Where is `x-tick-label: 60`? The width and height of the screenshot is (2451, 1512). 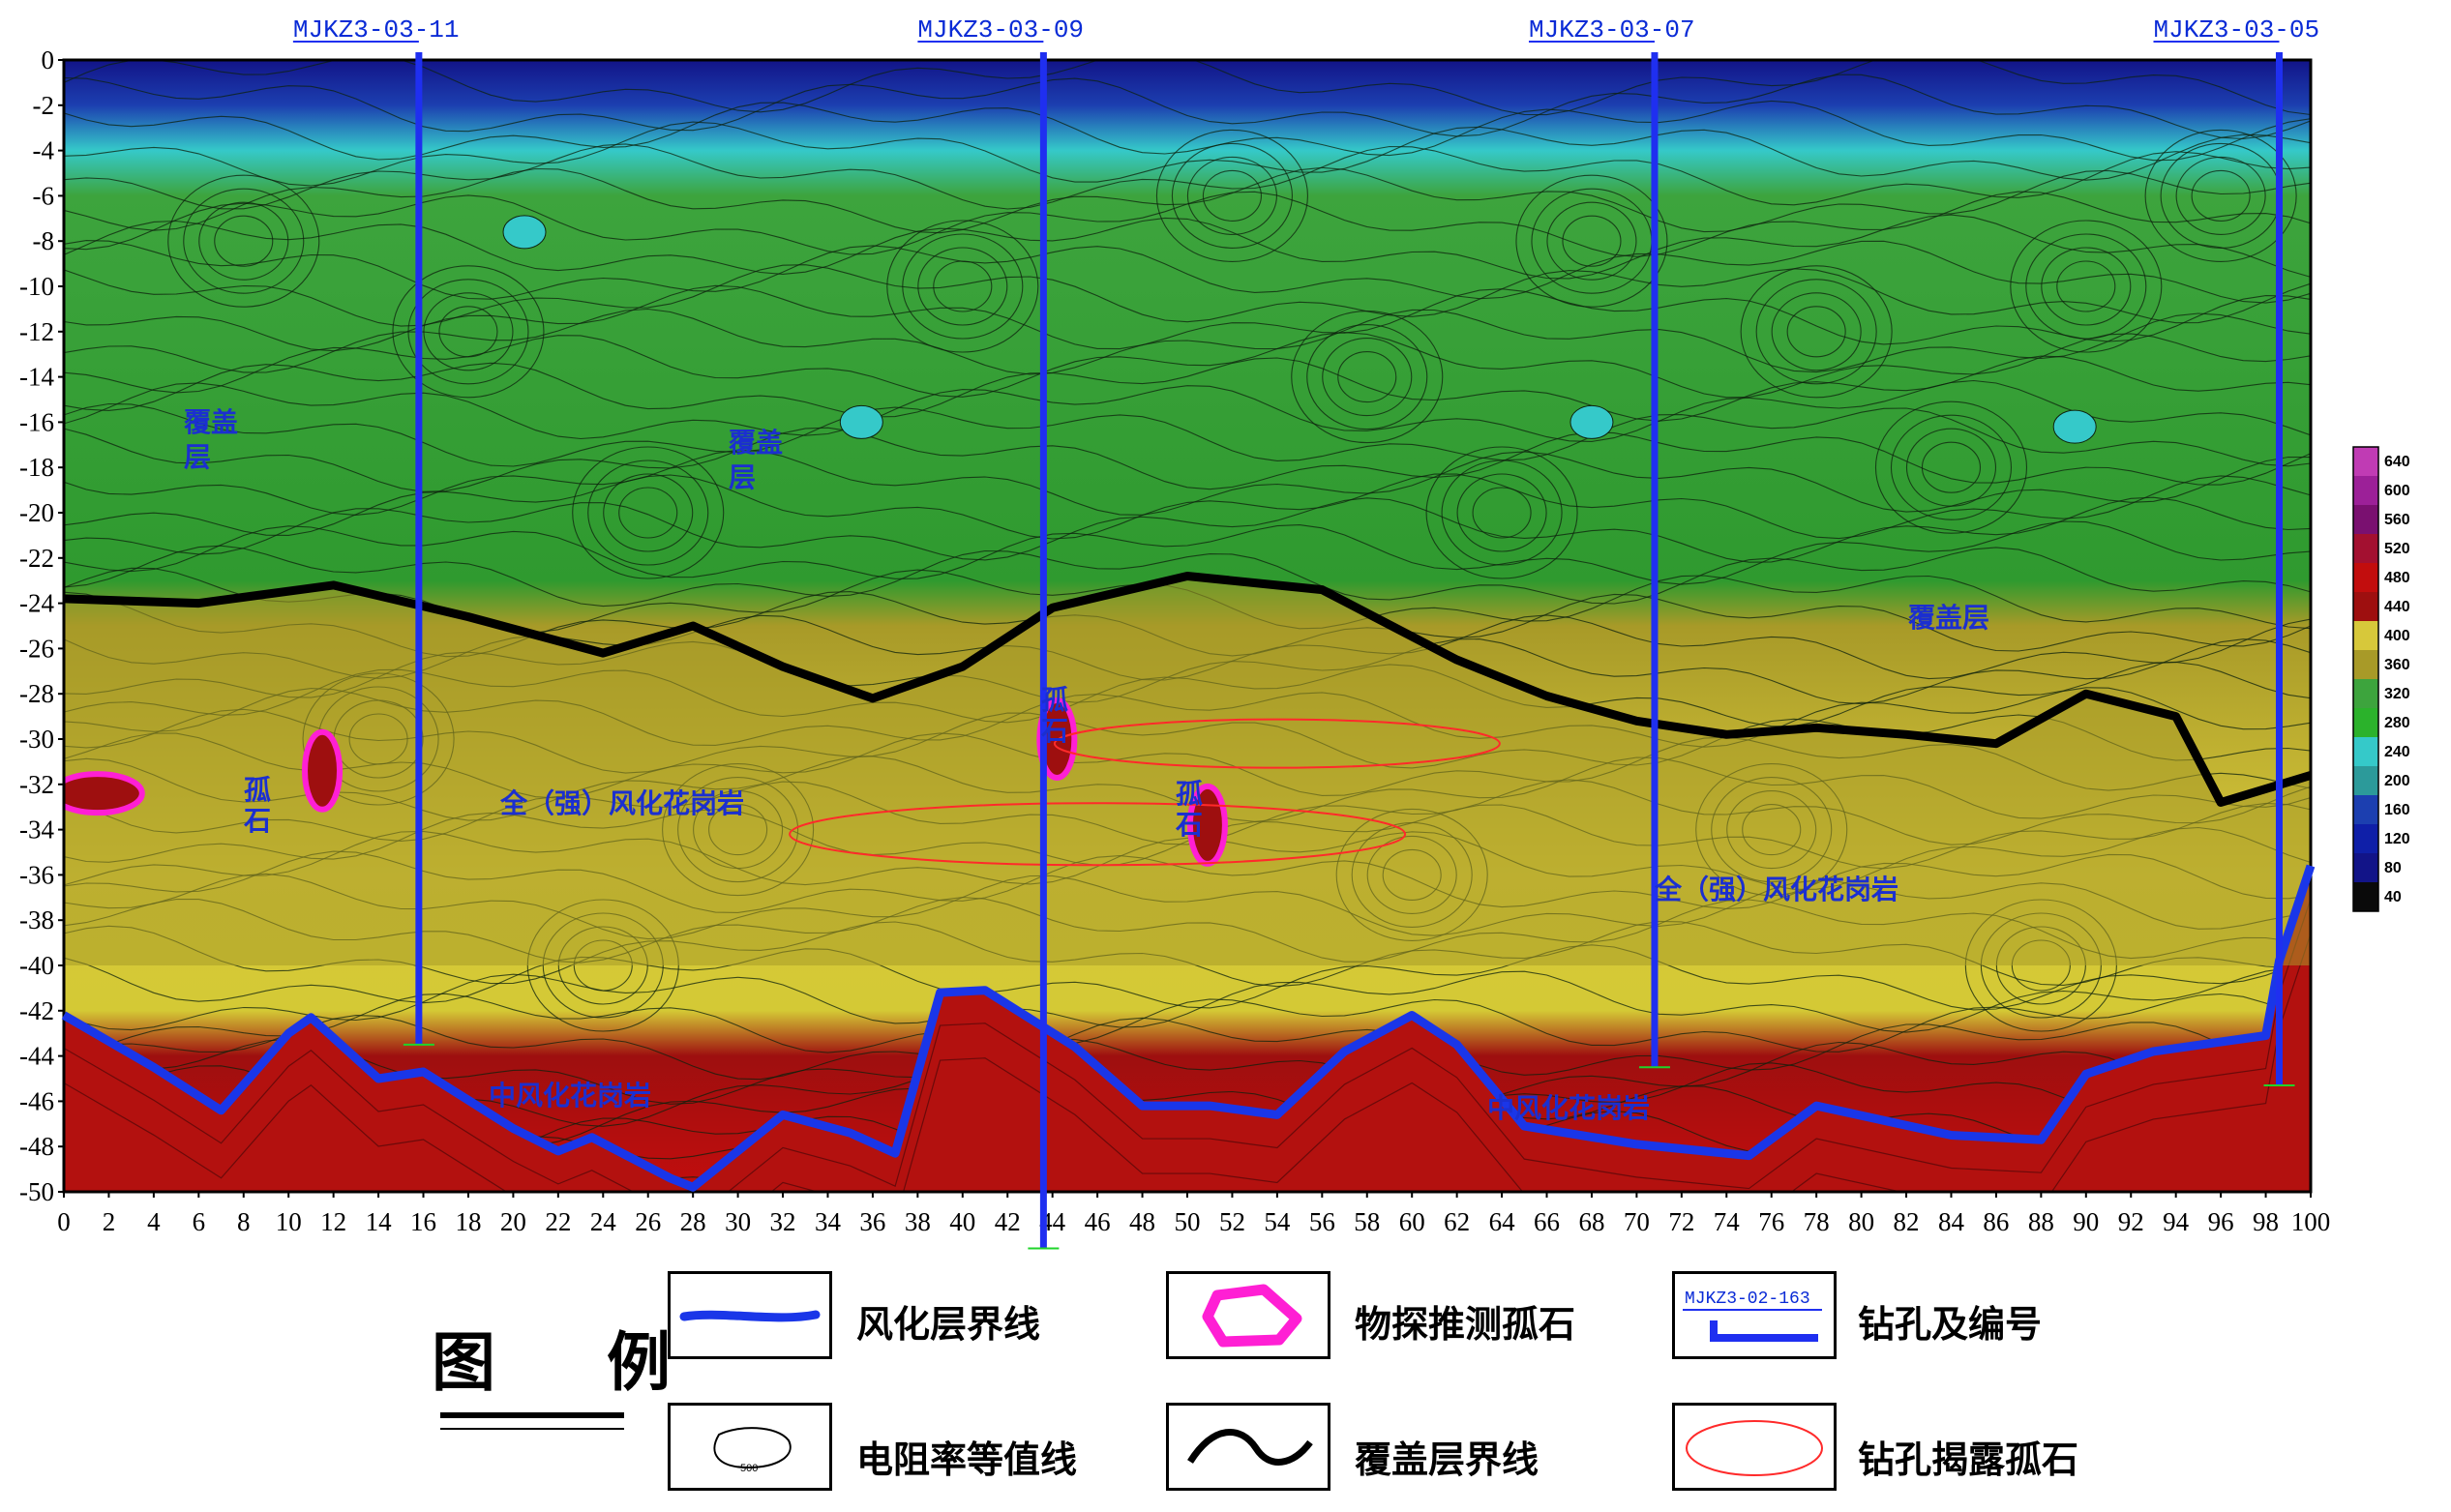
x-tick-label: 60 is located at coordinates (1412, 1221).